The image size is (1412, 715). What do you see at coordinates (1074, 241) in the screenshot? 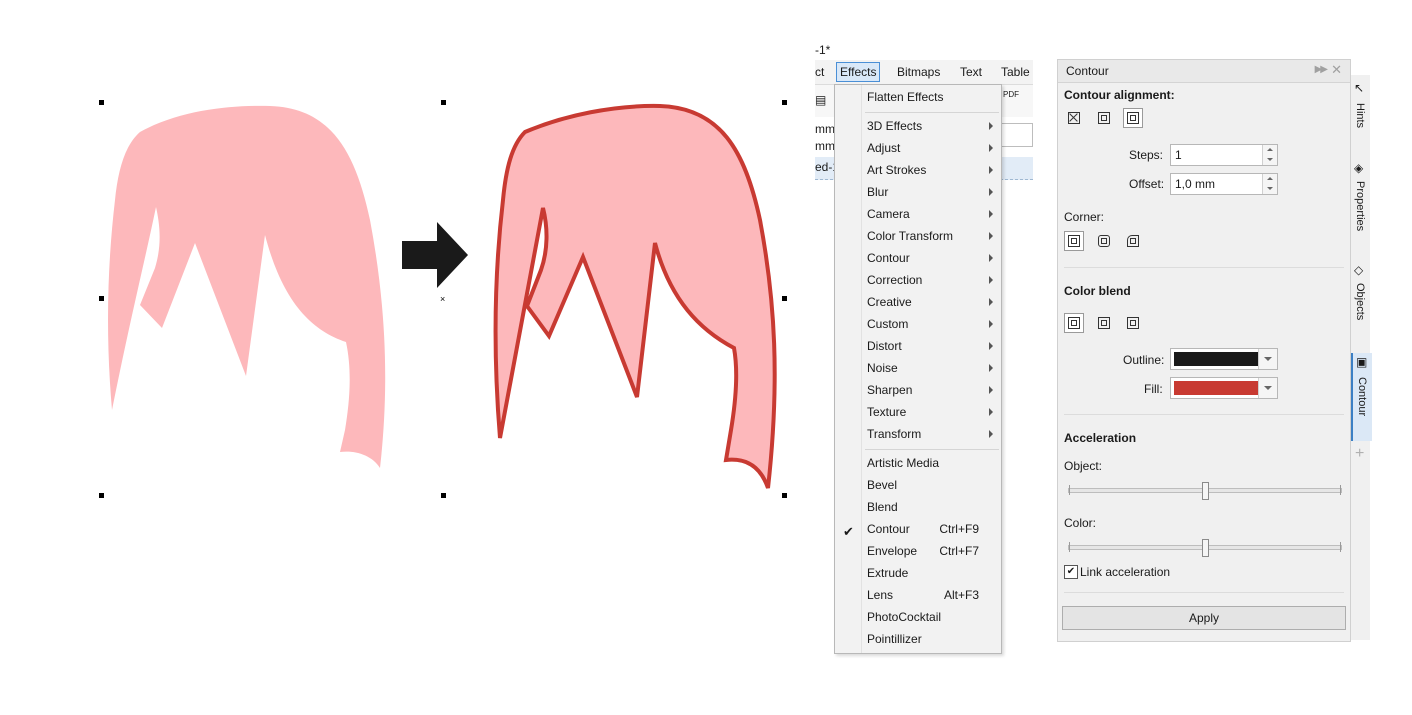
I see `corner-miter-button` at bounding box center [1074, 241].